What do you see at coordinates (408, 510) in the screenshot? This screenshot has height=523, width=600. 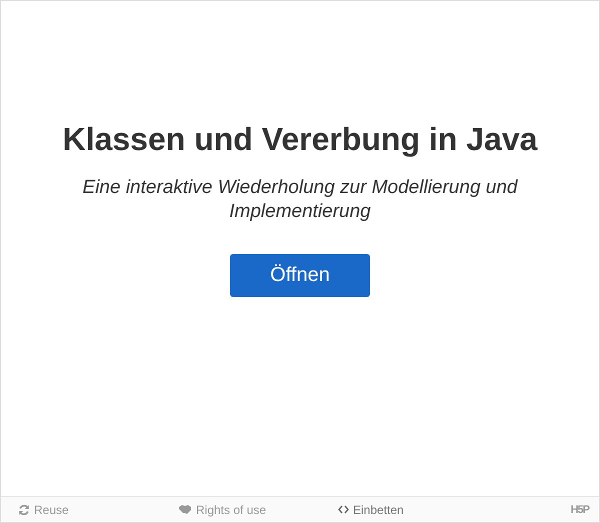 I see `embed-button: Einbetten` at bounding box center [408, 510].